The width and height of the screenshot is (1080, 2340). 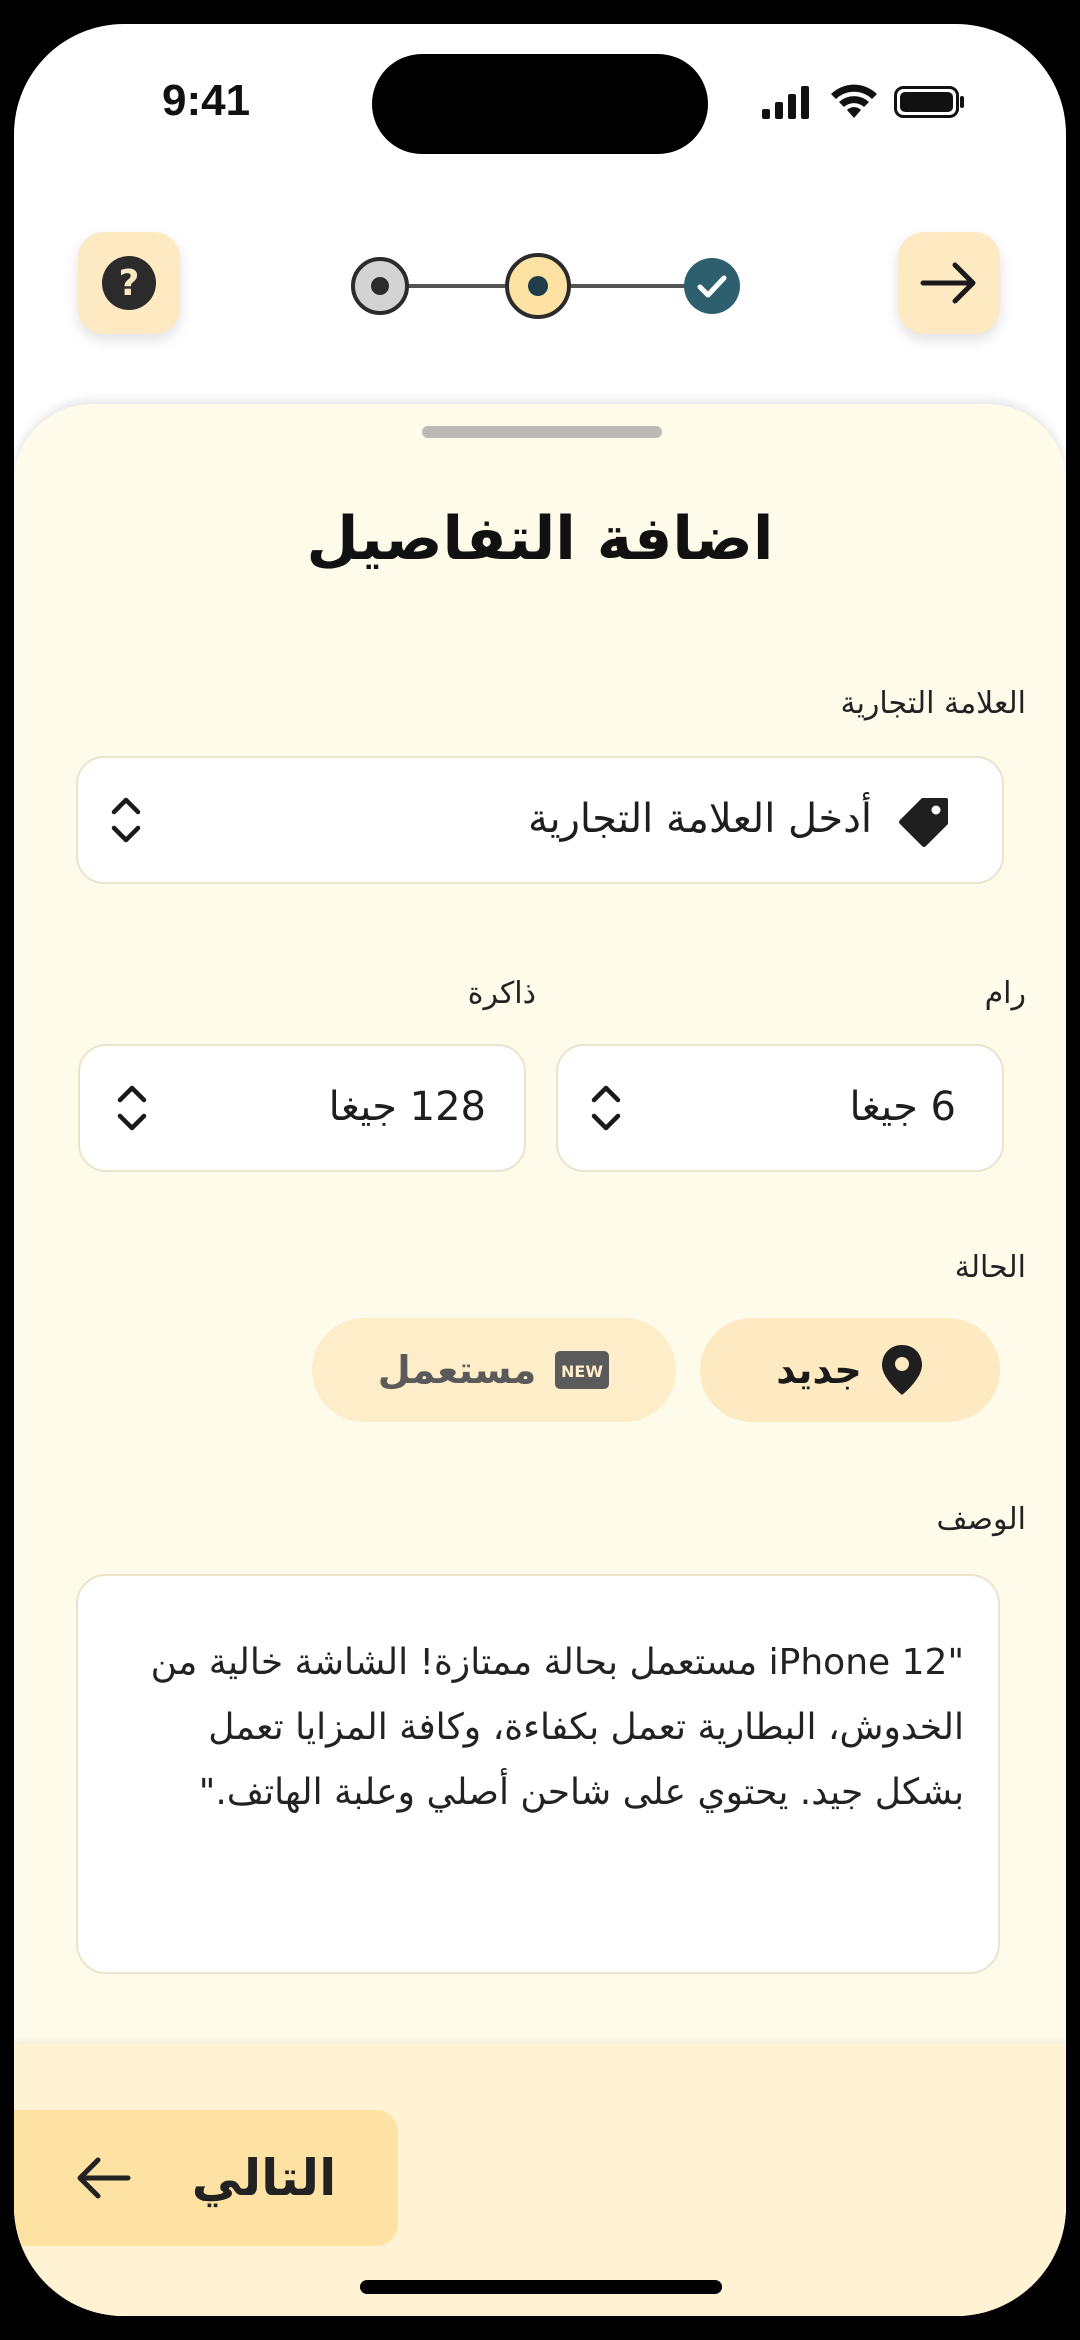 What do you see at coordinates (457, 1370) in the screenshot?
I see `condition-used-label: مستعمل` at bounding box center [457, 1370].